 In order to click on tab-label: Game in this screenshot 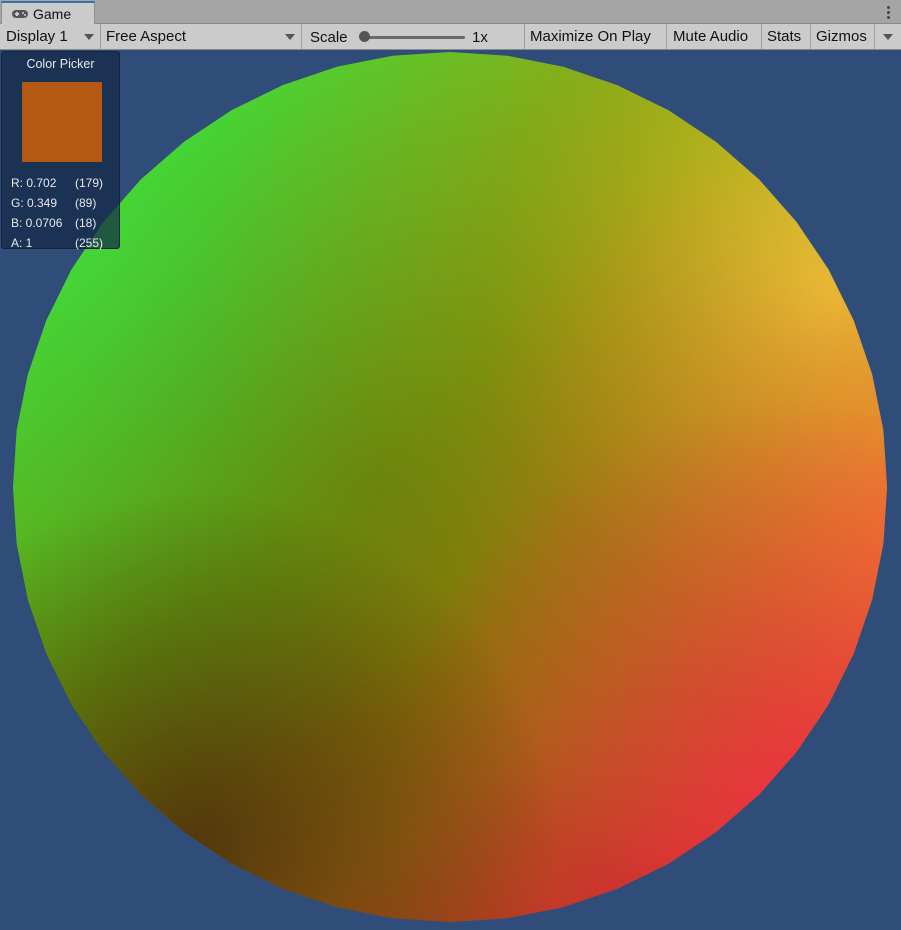, I will do `click(52, 13)`.